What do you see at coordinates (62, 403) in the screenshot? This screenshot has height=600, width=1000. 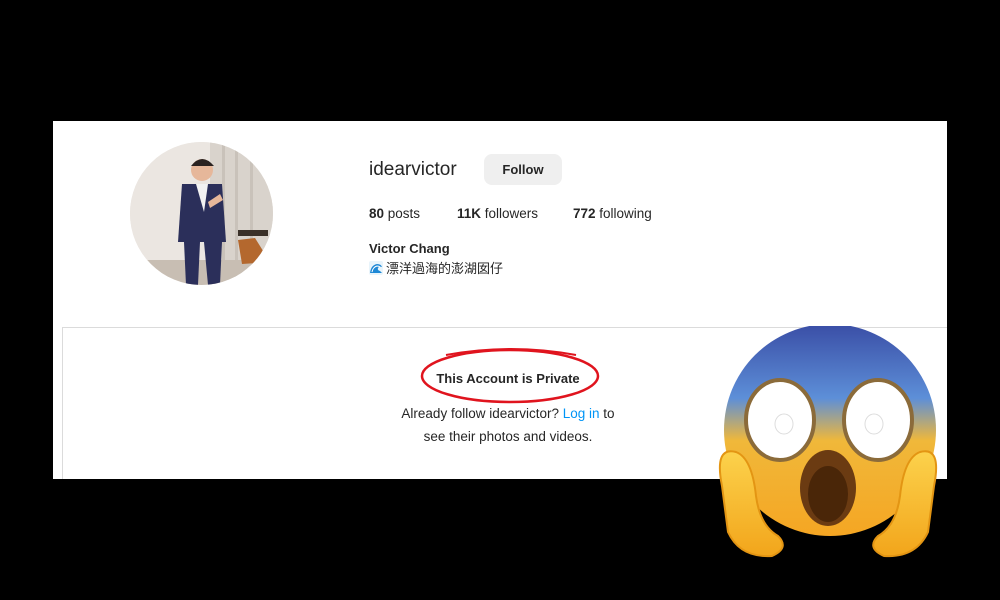 I see `content-left-border` at bounding box center [62, 403].